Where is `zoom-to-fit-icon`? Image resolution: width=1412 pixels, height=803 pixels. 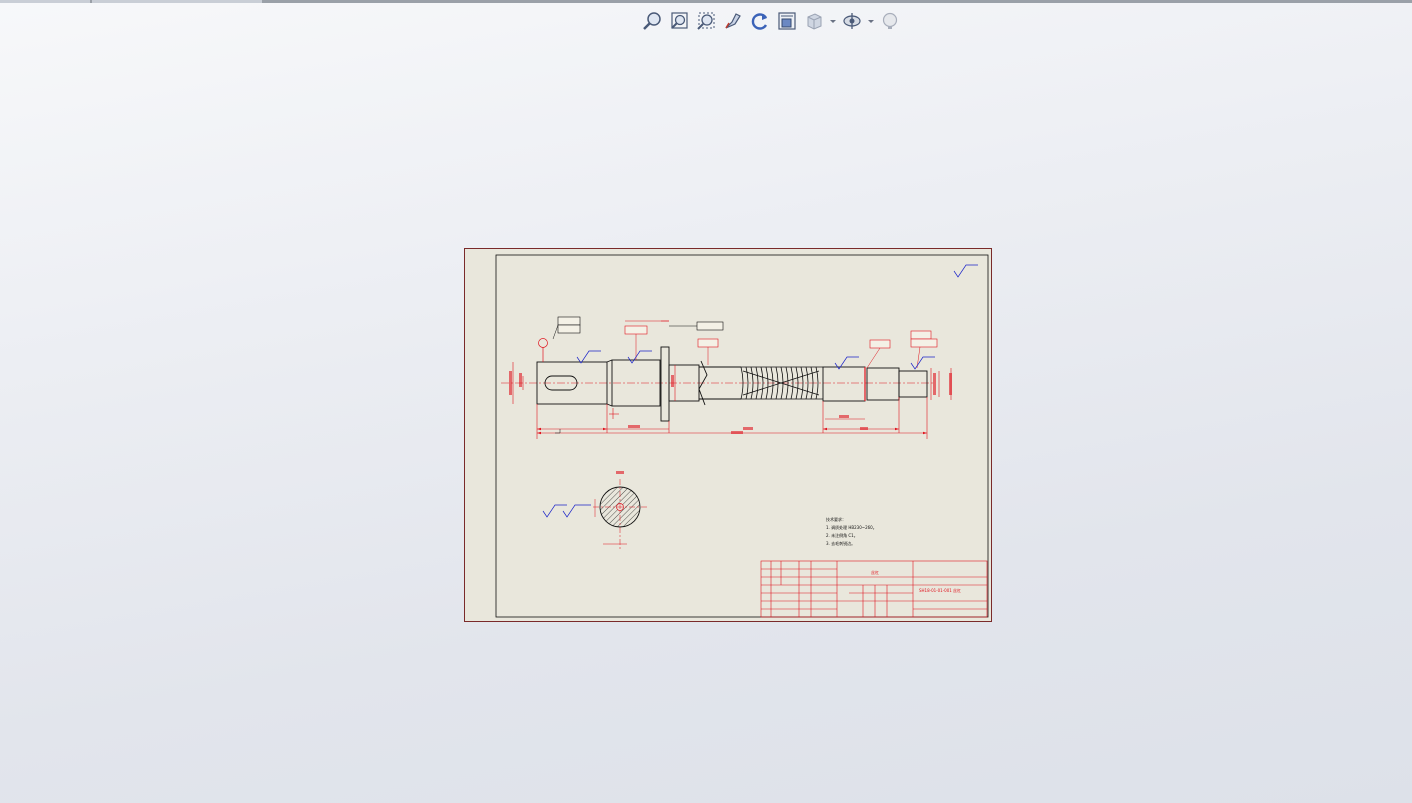 zoom-to-fit-icon is located at coordinates (652, 21).